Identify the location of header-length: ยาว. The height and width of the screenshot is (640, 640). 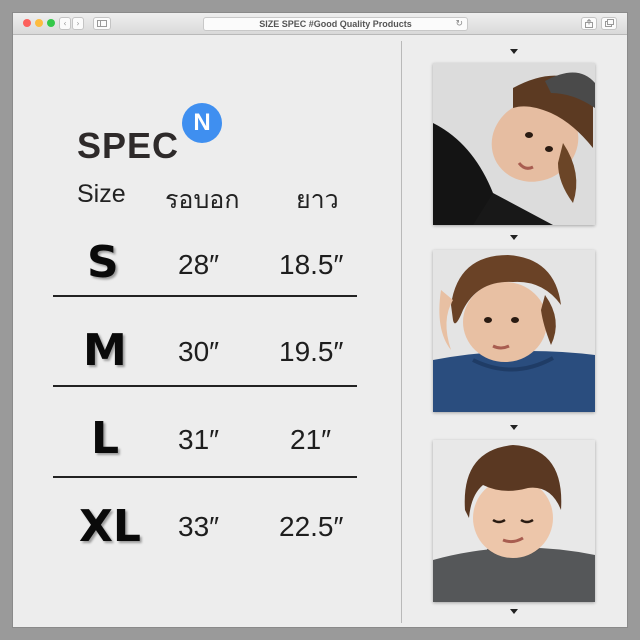
(317, 200).